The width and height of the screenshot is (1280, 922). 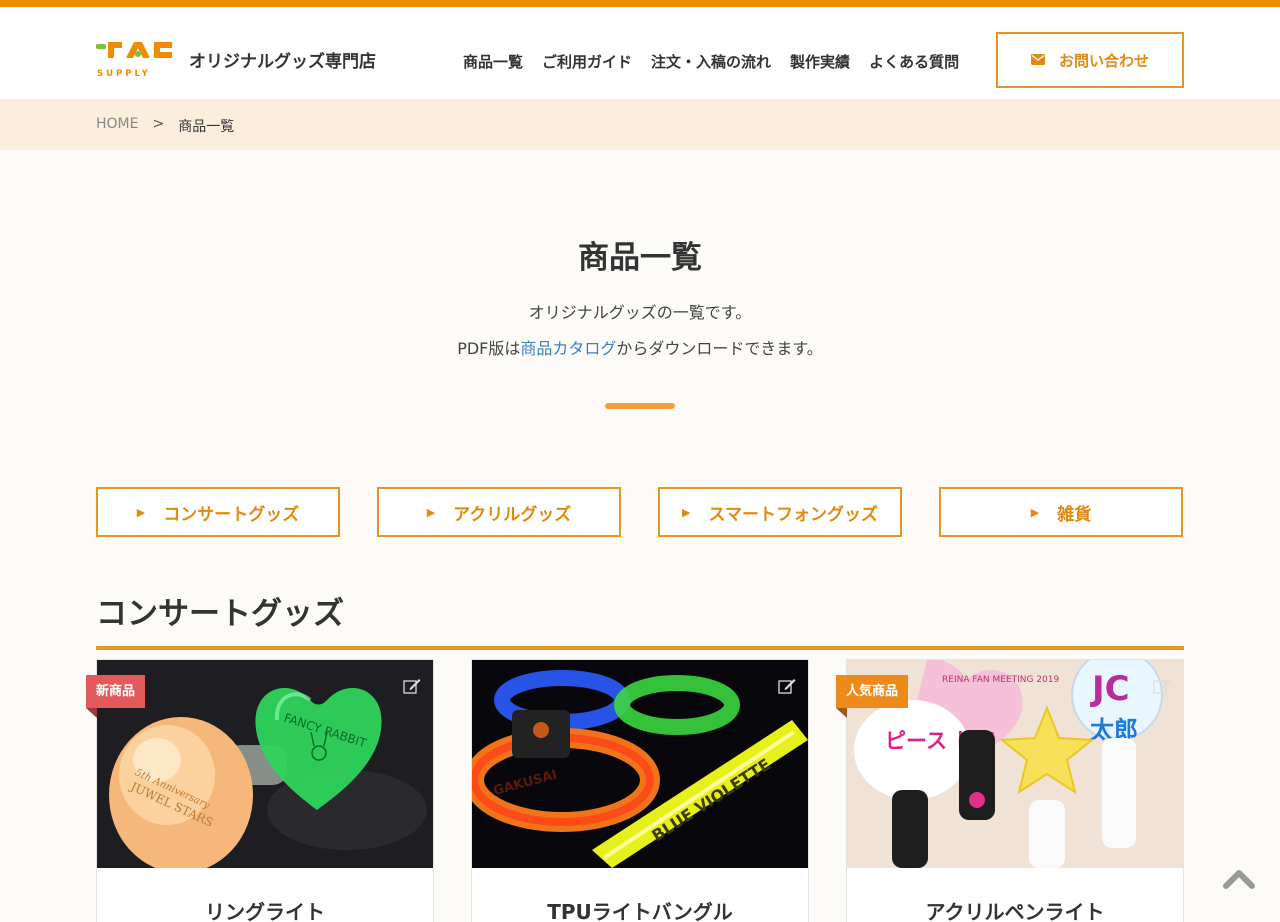 I want to click on badge-popular: 人気商品, so click(x=872, y=696).